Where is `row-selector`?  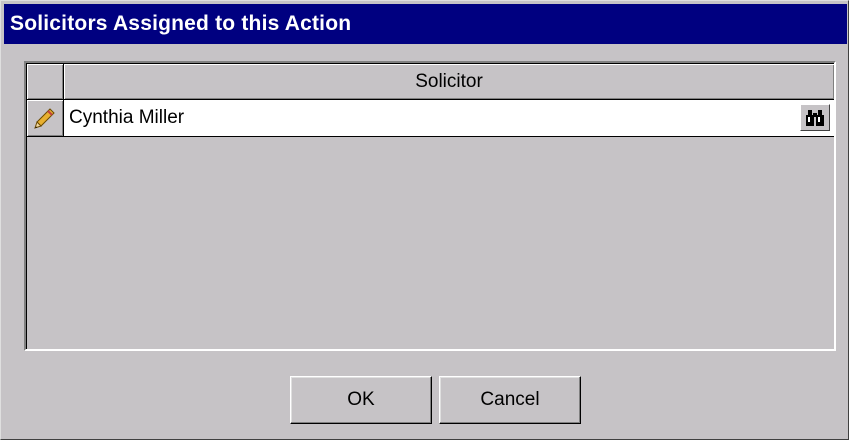 row-selector is located at coordinates (45, 118).